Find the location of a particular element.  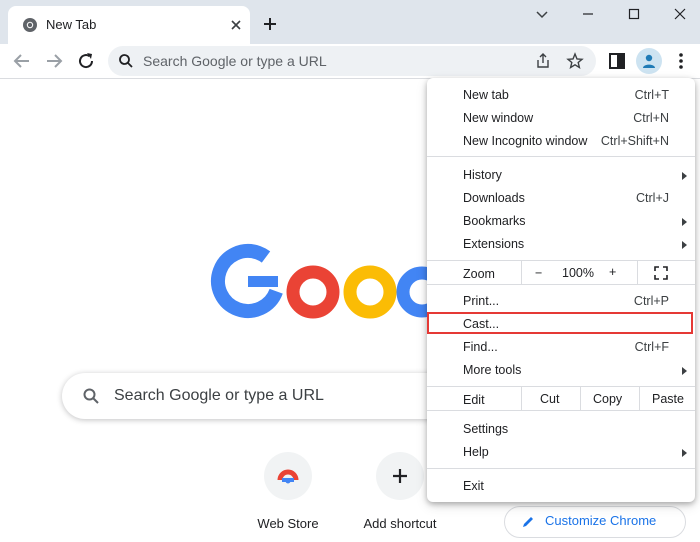

menu-item-extensions: Extensions is located at coordinates (561, 244).